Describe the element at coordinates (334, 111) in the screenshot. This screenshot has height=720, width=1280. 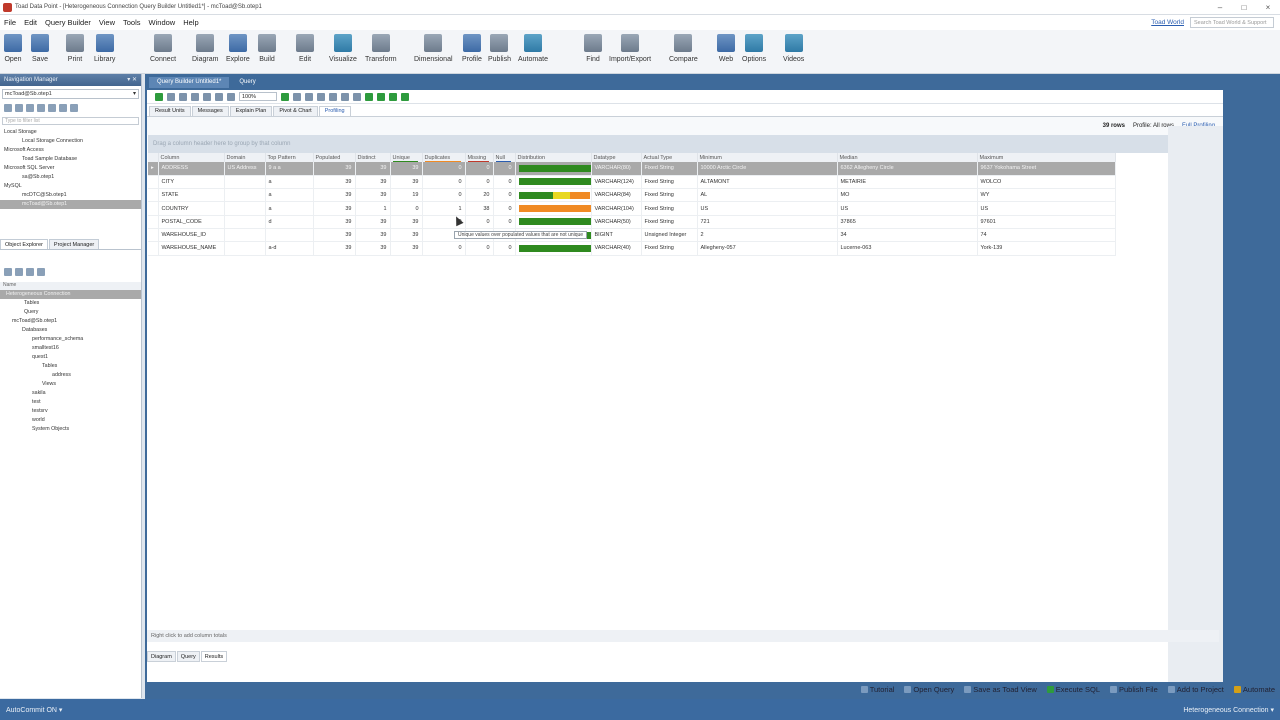
I see `tab-profiling: Profiling` at that location.